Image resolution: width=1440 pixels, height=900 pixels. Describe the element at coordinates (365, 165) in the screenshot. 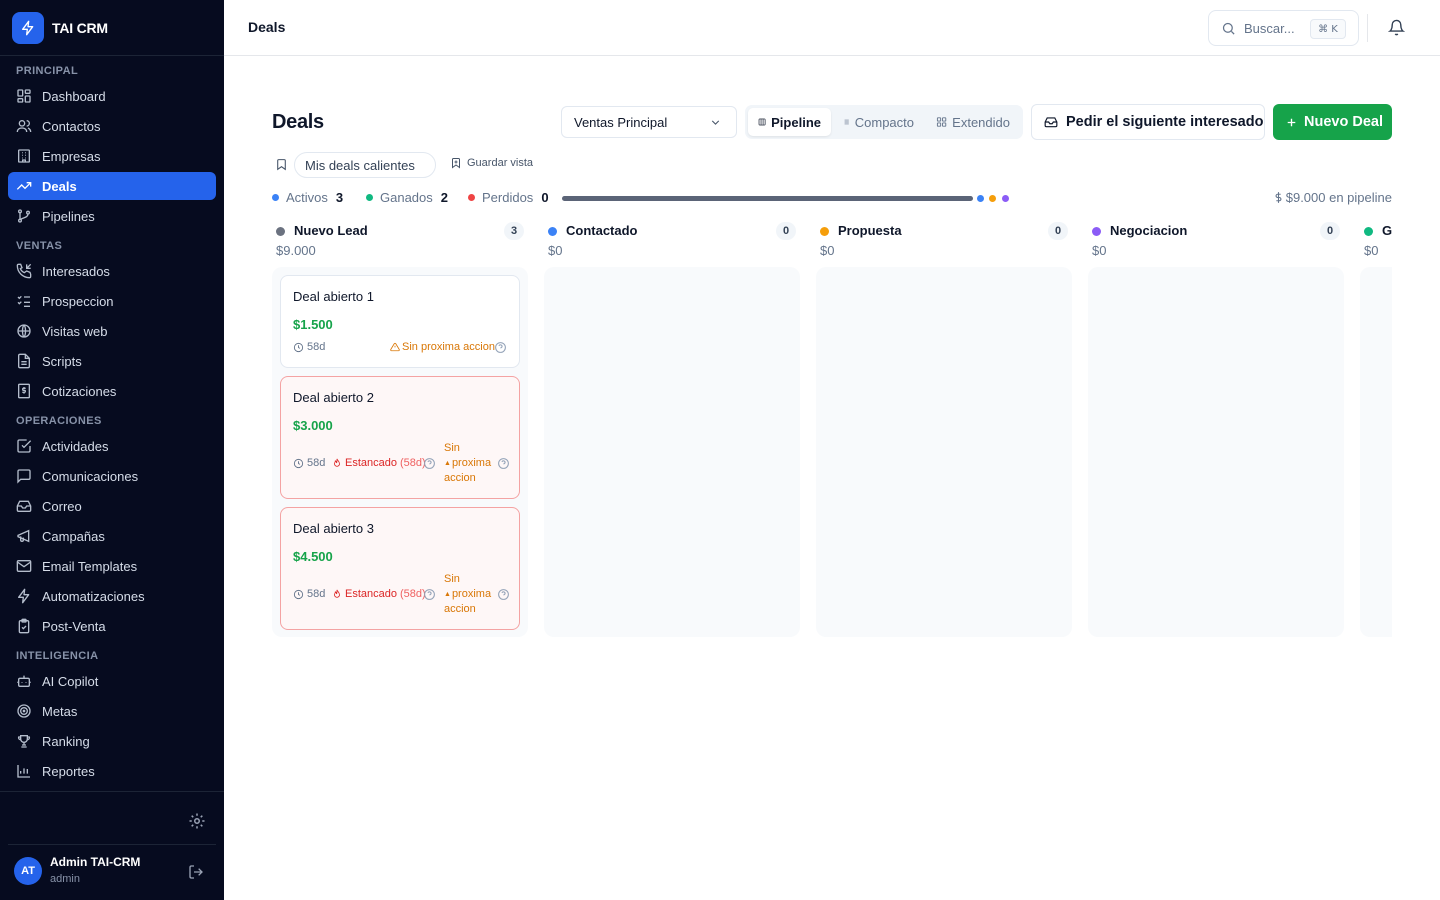

I see `saved-view-chip: Mis deals calientes` at that location.